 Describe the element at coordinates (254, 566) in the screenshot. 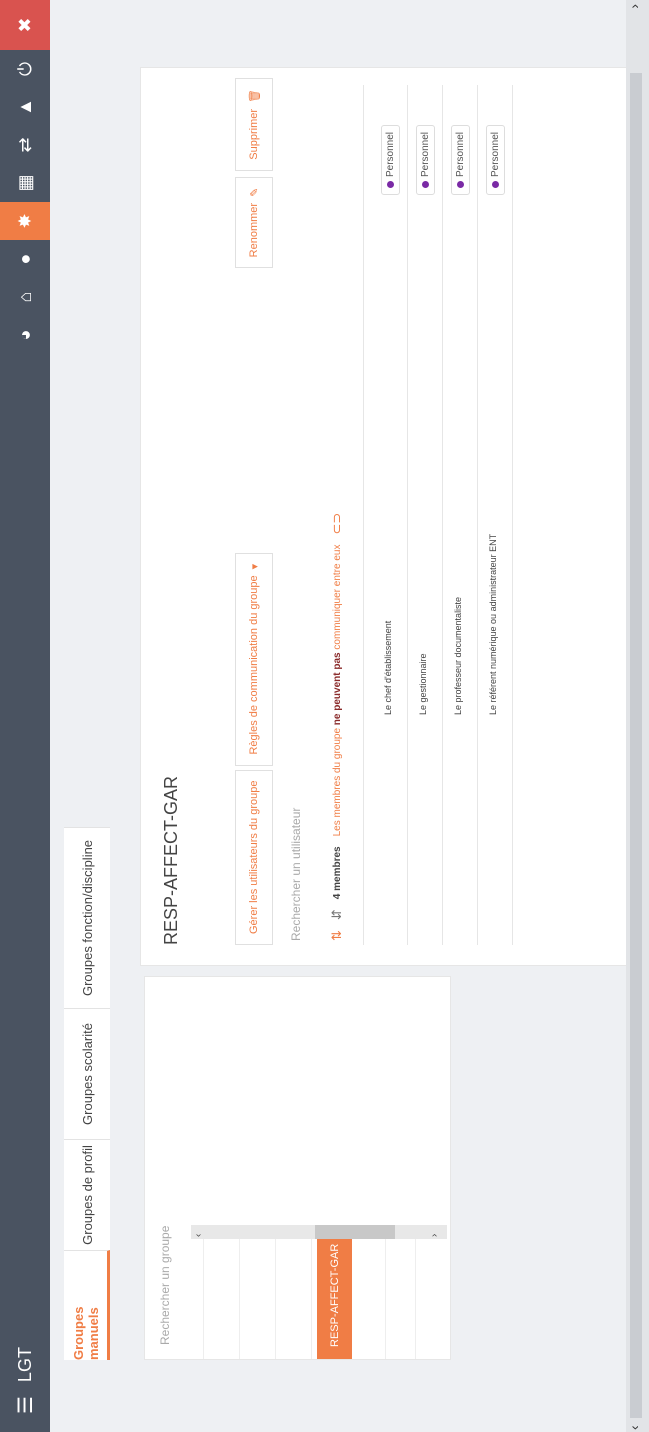

I see `chevron-down-icon: ▾` at that location.